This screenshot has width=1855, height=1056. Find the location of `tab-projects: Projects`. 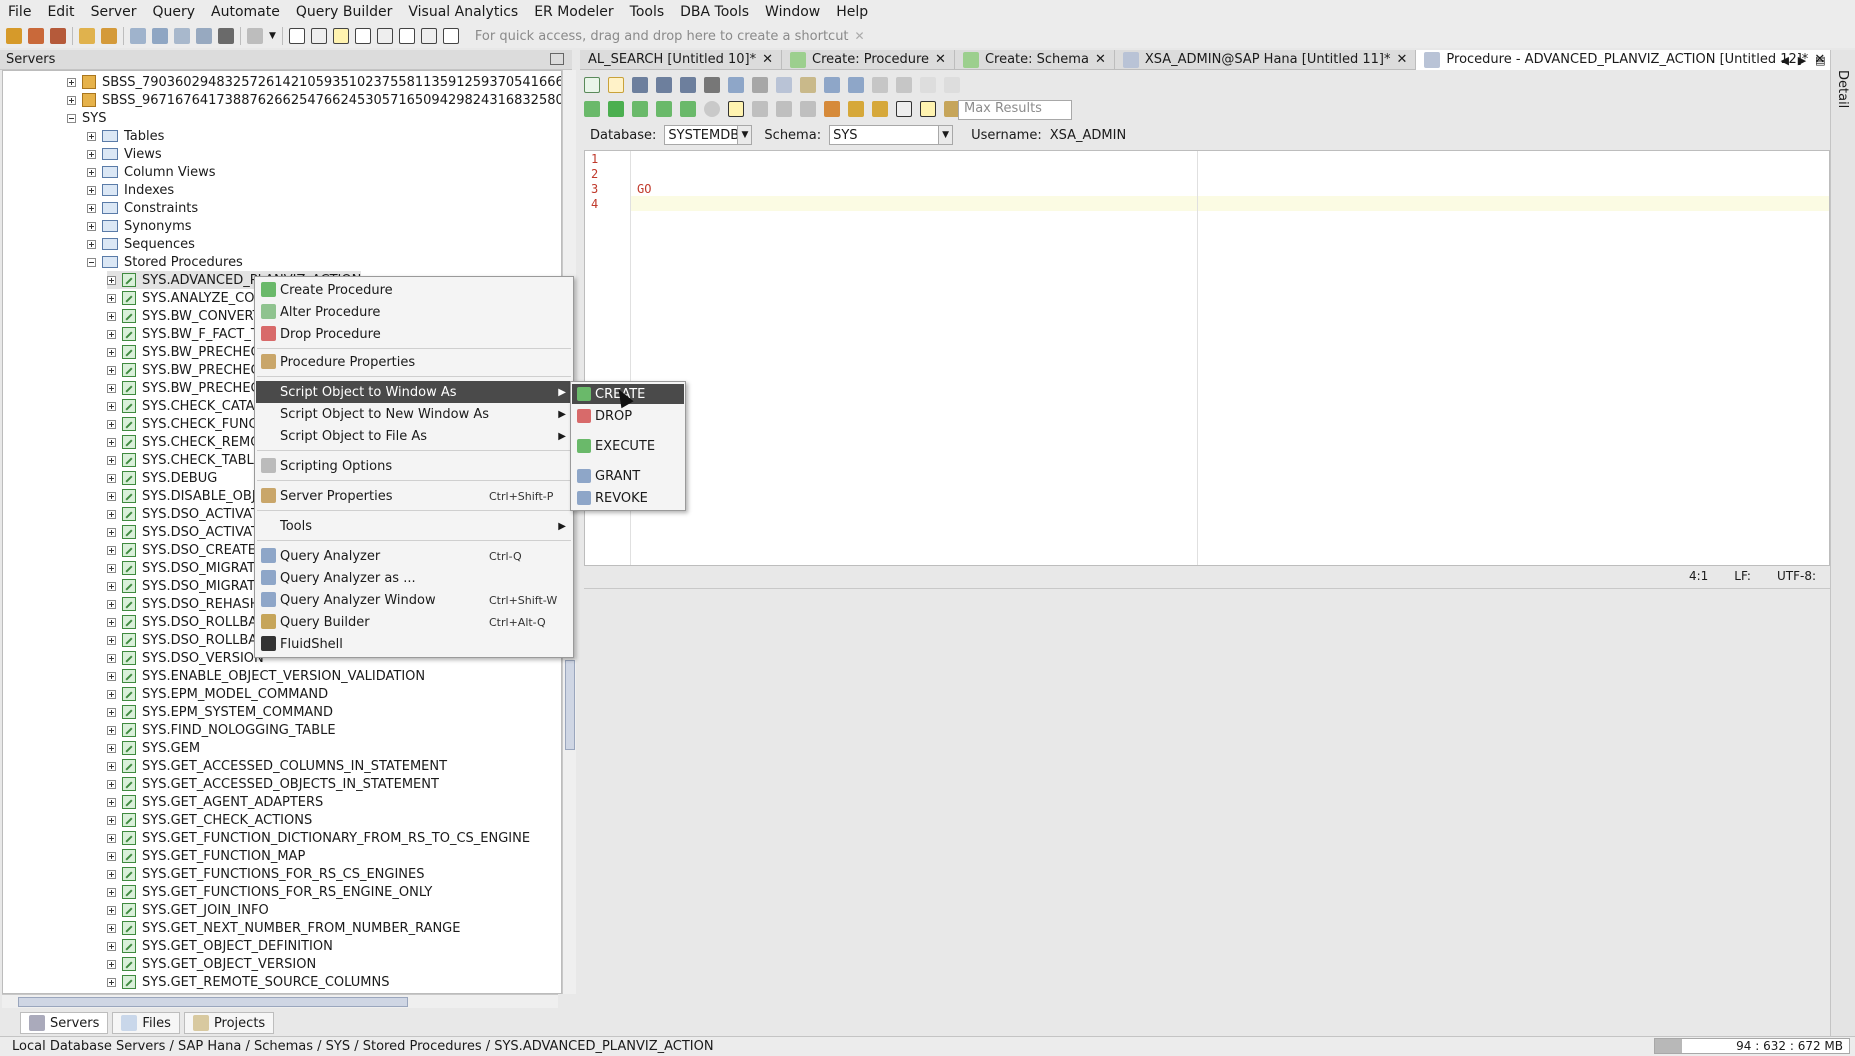

tab-projects: Projects is located at coordinates (229, 1023).